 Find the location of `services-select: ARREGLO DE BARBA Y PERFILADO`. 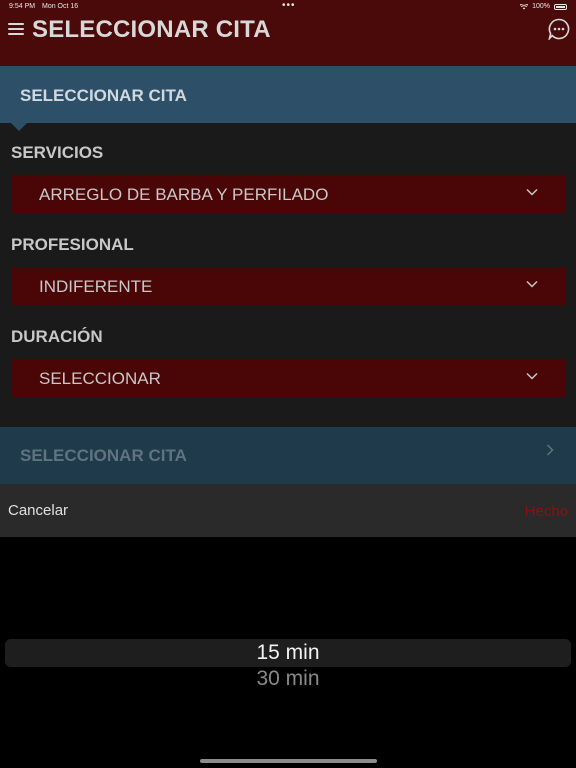

services-select: ARREGLO DE BARBA Y PERFILADO is located at coordinates (288, 194).